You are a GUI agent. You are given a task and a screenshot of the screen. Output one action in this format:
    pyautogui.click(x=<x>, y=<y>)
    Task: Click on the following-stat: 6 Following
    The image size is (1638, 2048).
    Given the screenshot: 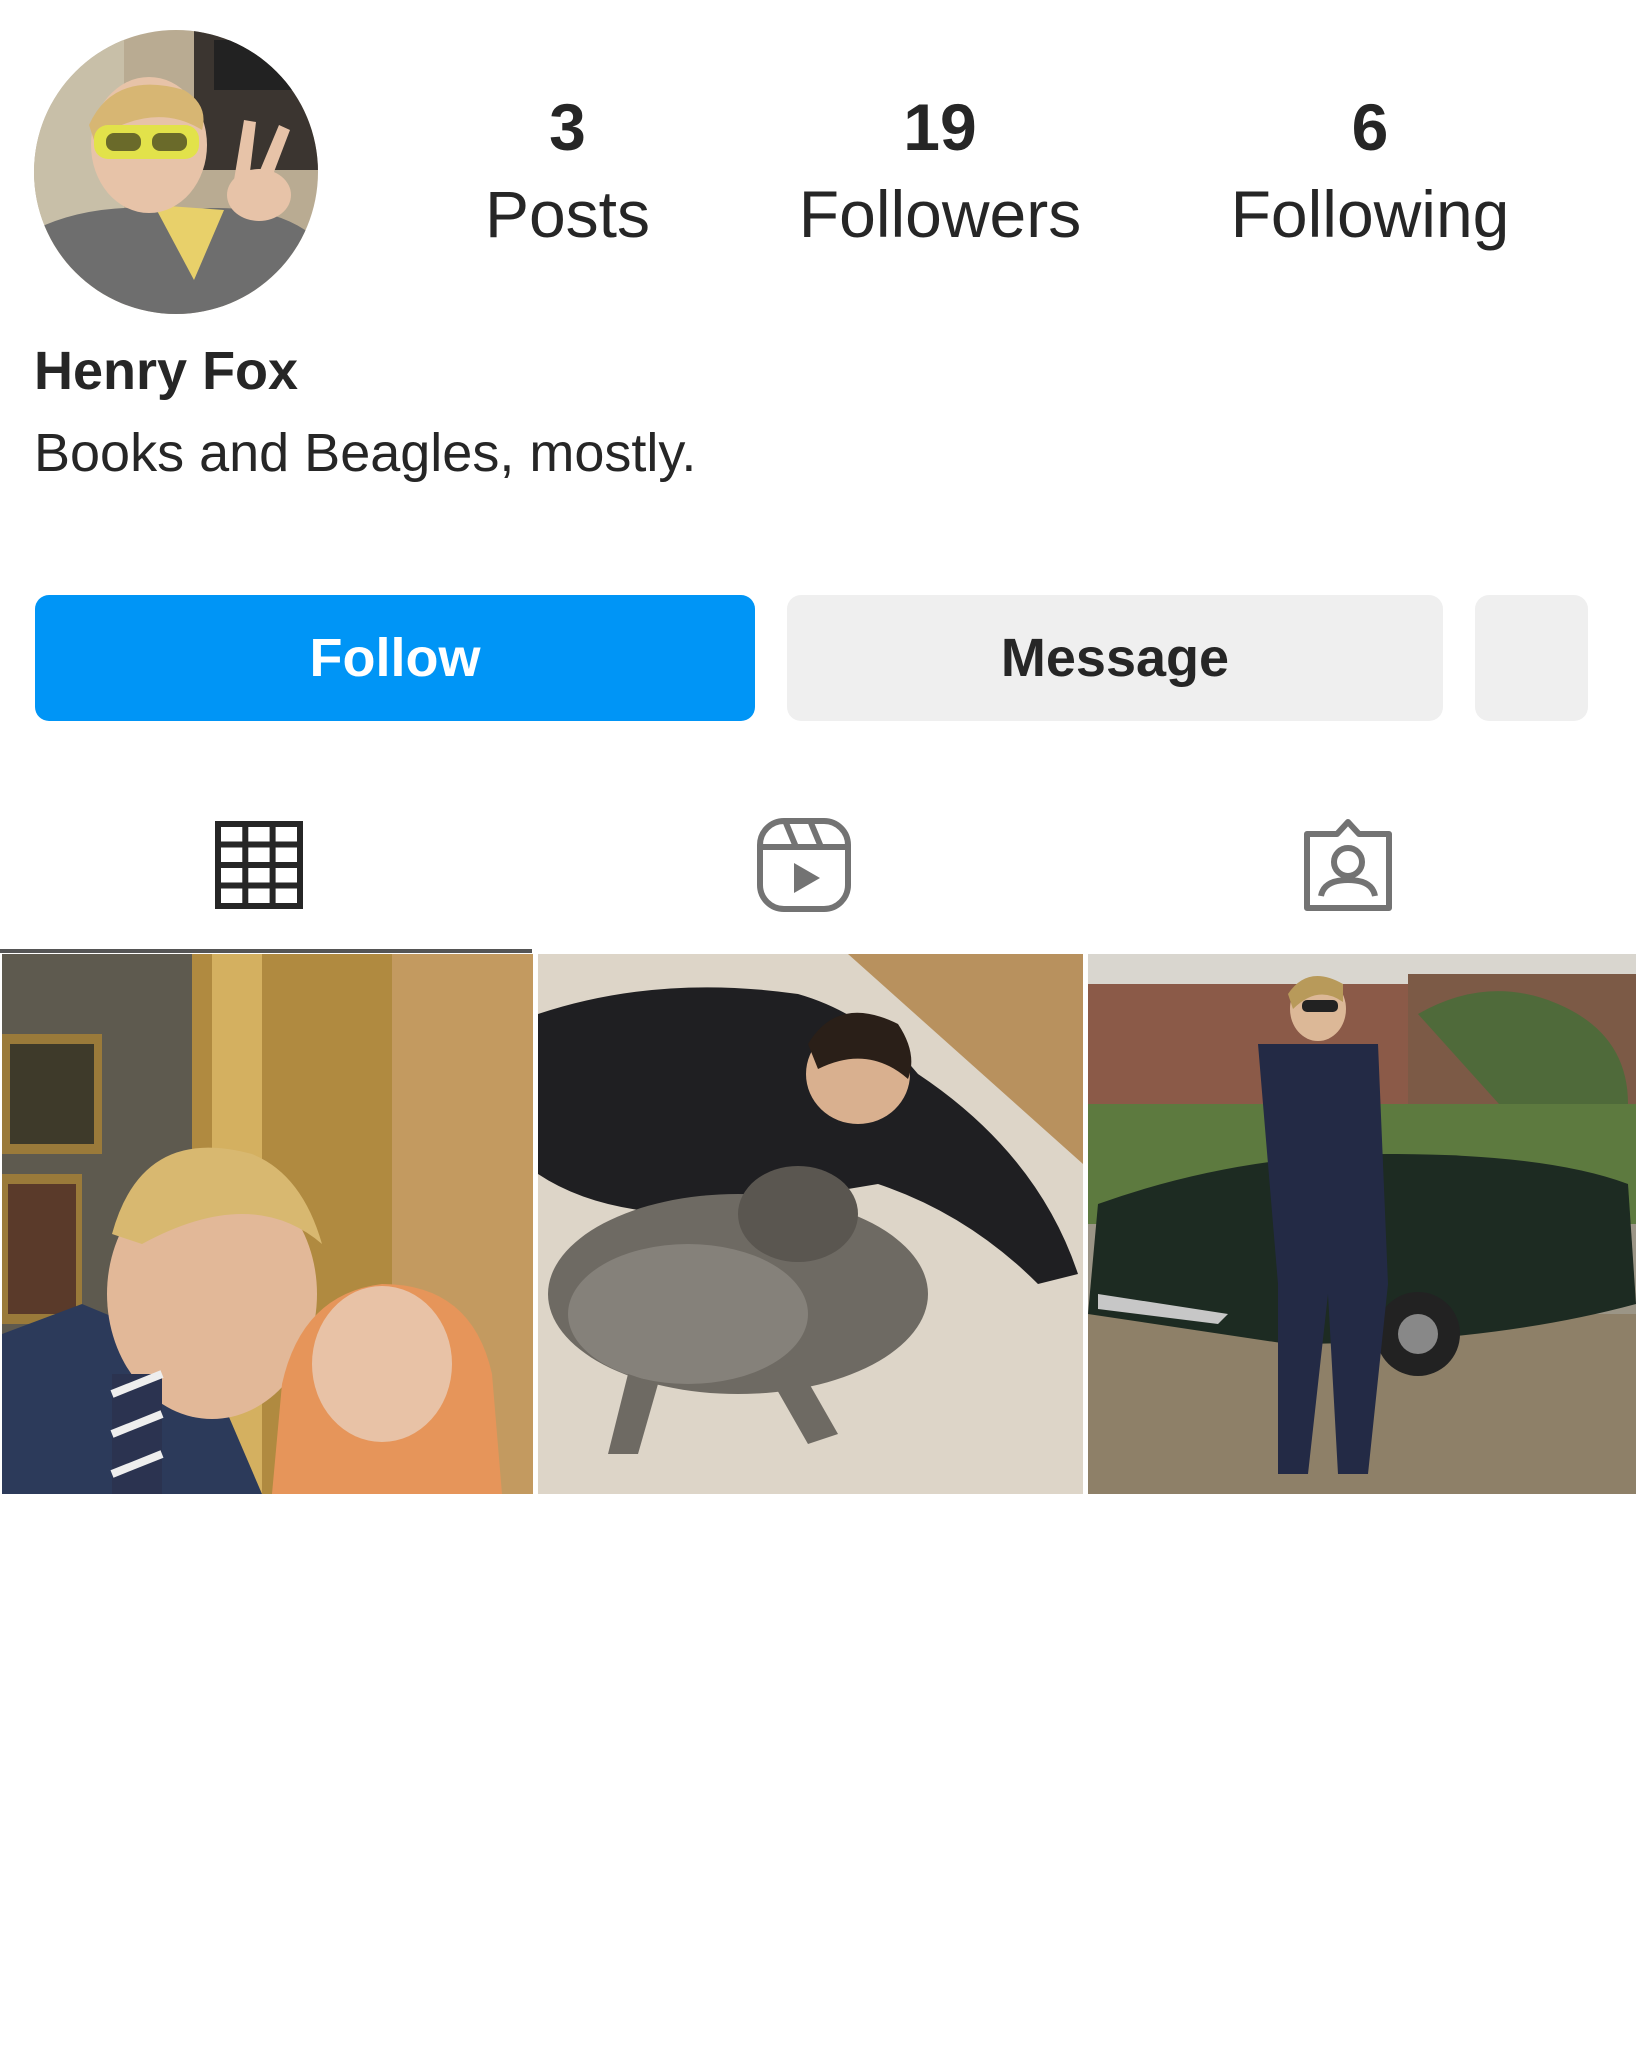 What is the action you would take?
    pyautogui.click(x=1370, y=175)
    